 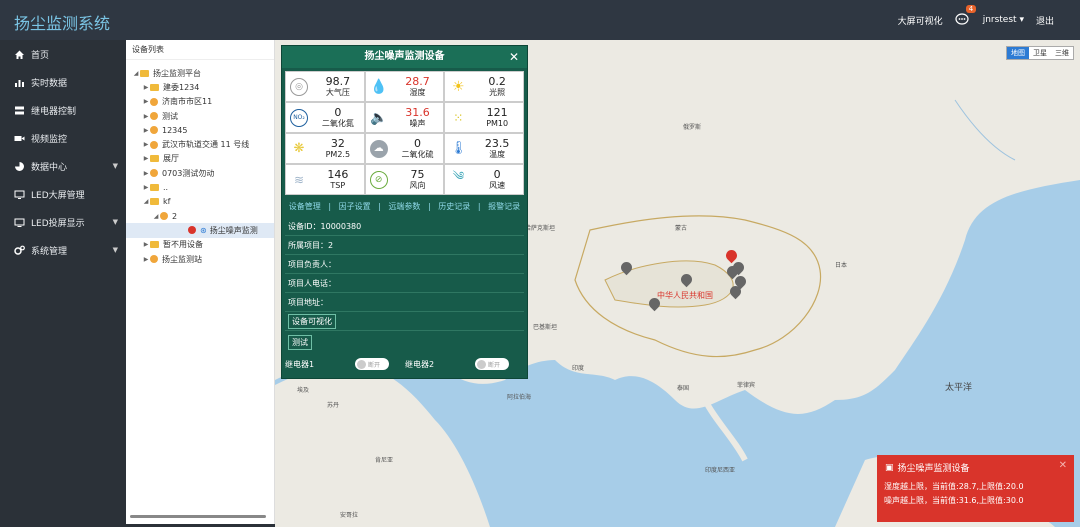 I want to click on display-icon, so click(x=19, y=222).